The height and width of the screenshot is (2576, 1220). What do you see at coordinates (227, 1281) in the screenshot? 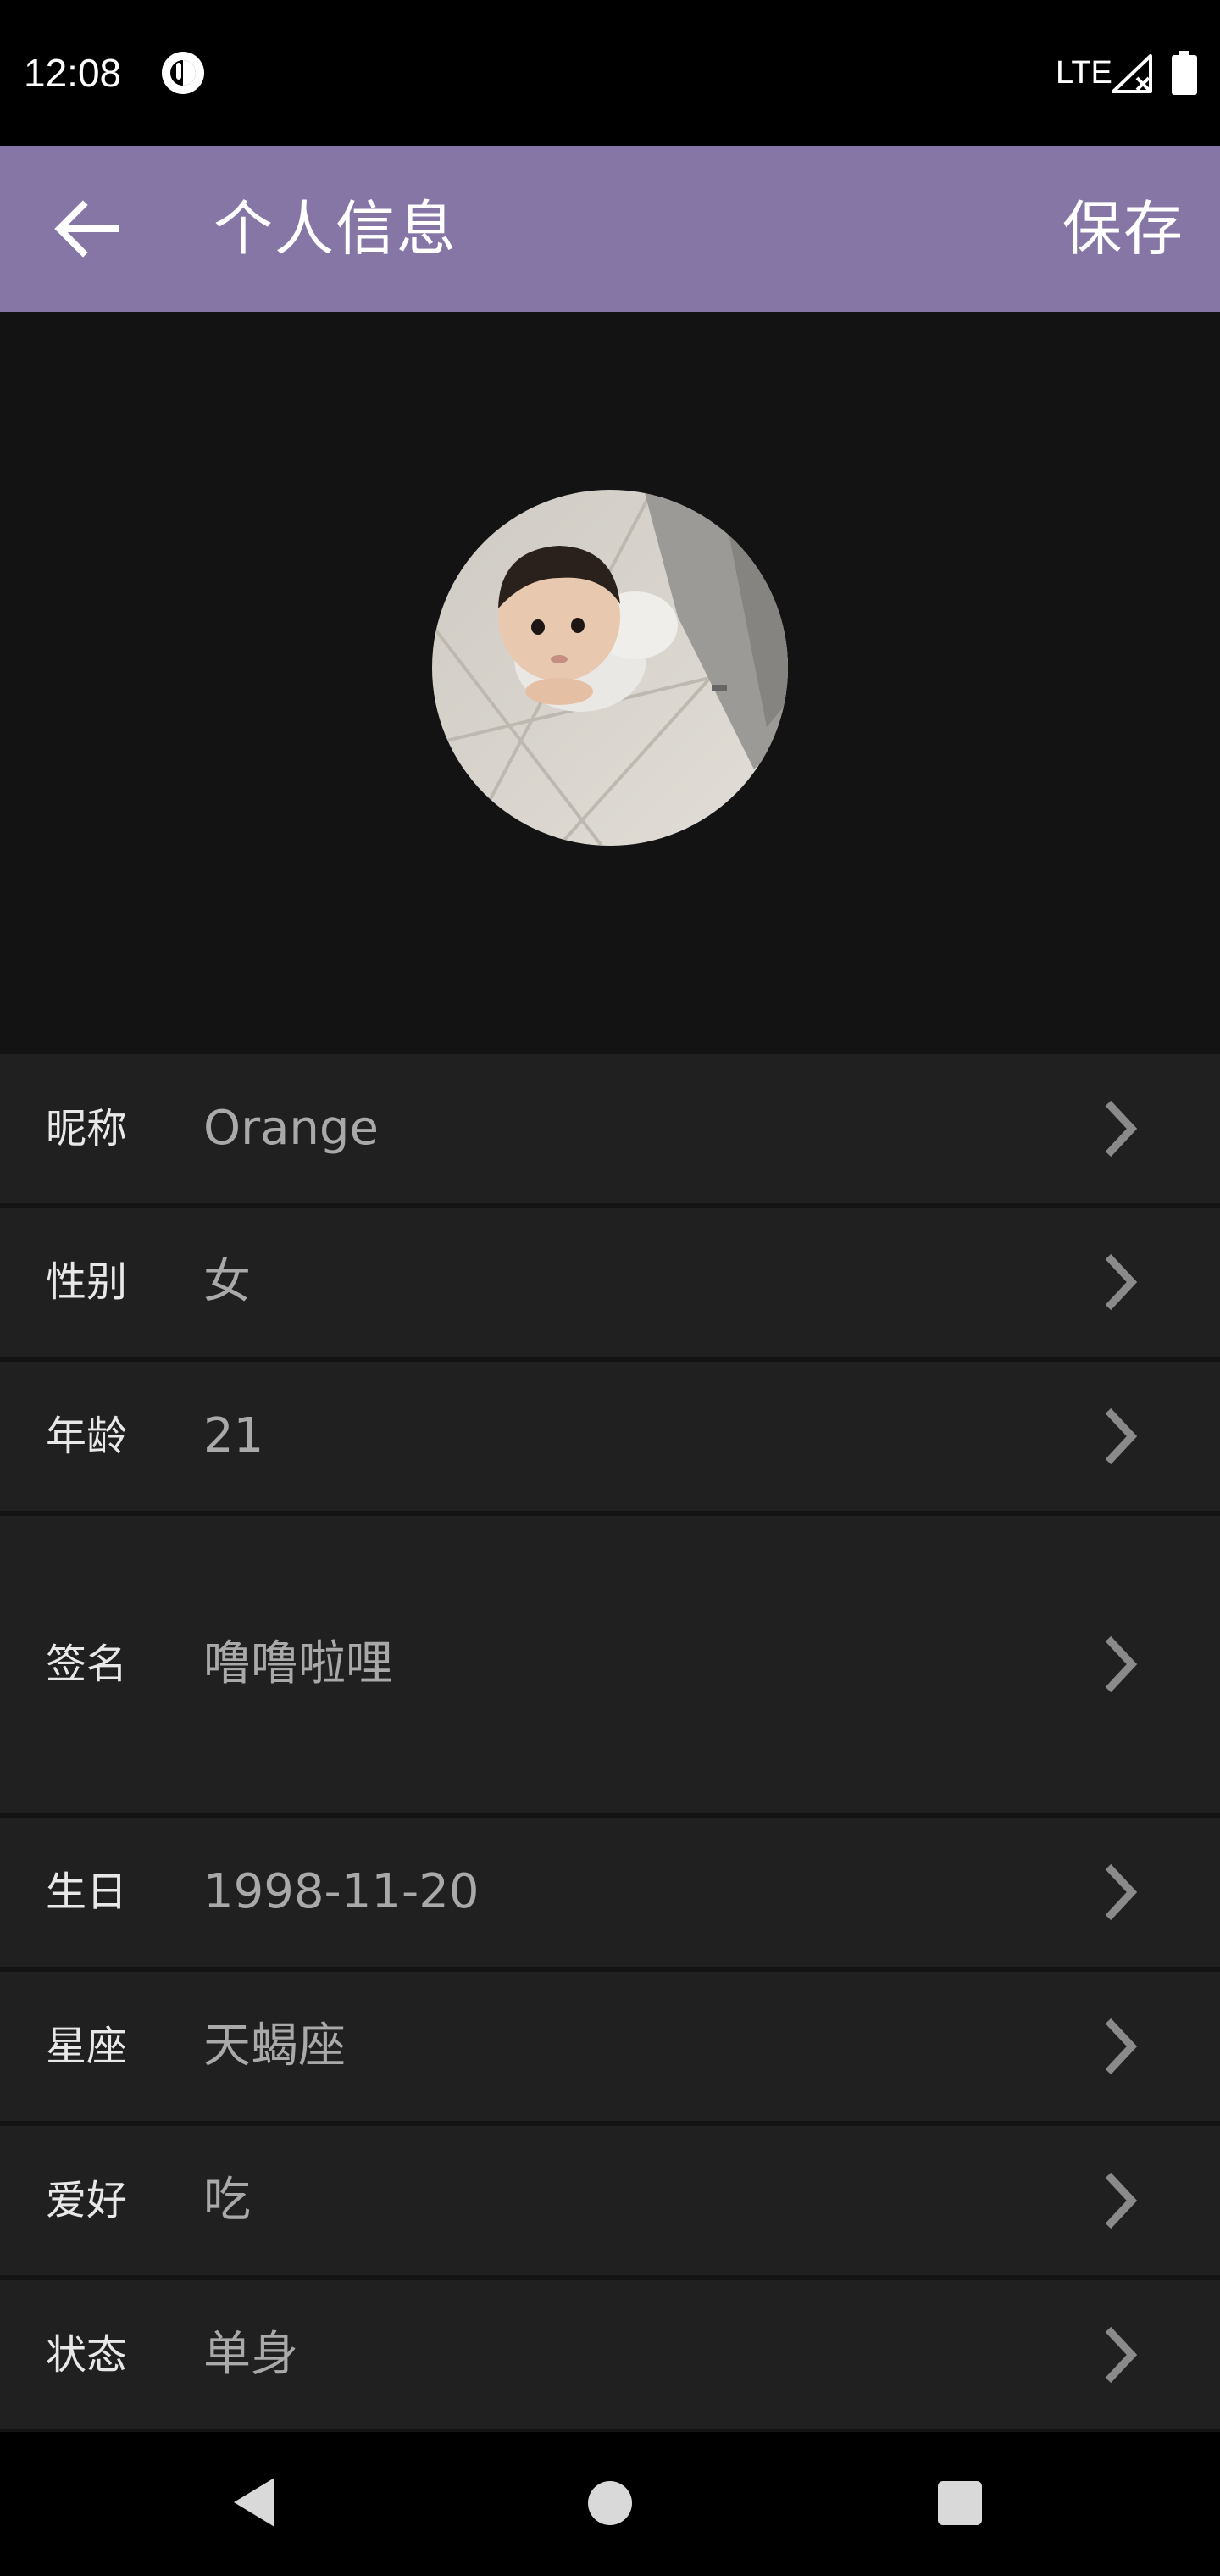
I see `row-value: 女` at bounding box center [227, 1281].